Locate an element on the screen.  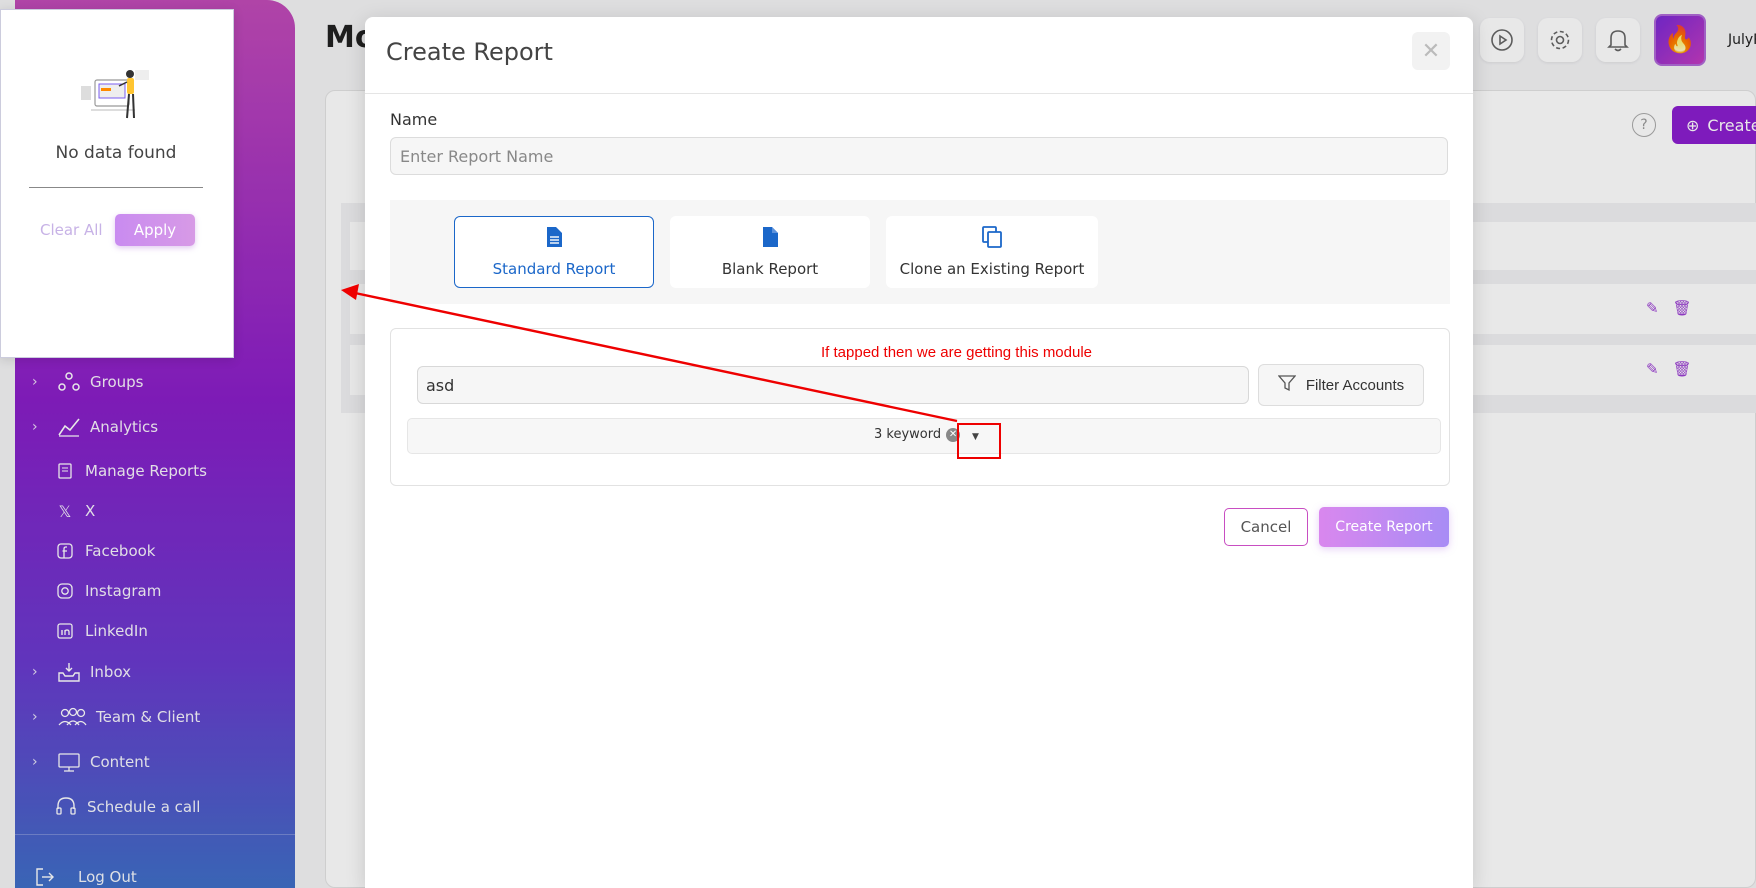
report-type-label: Blank Report is located at coordinates (770, 269).